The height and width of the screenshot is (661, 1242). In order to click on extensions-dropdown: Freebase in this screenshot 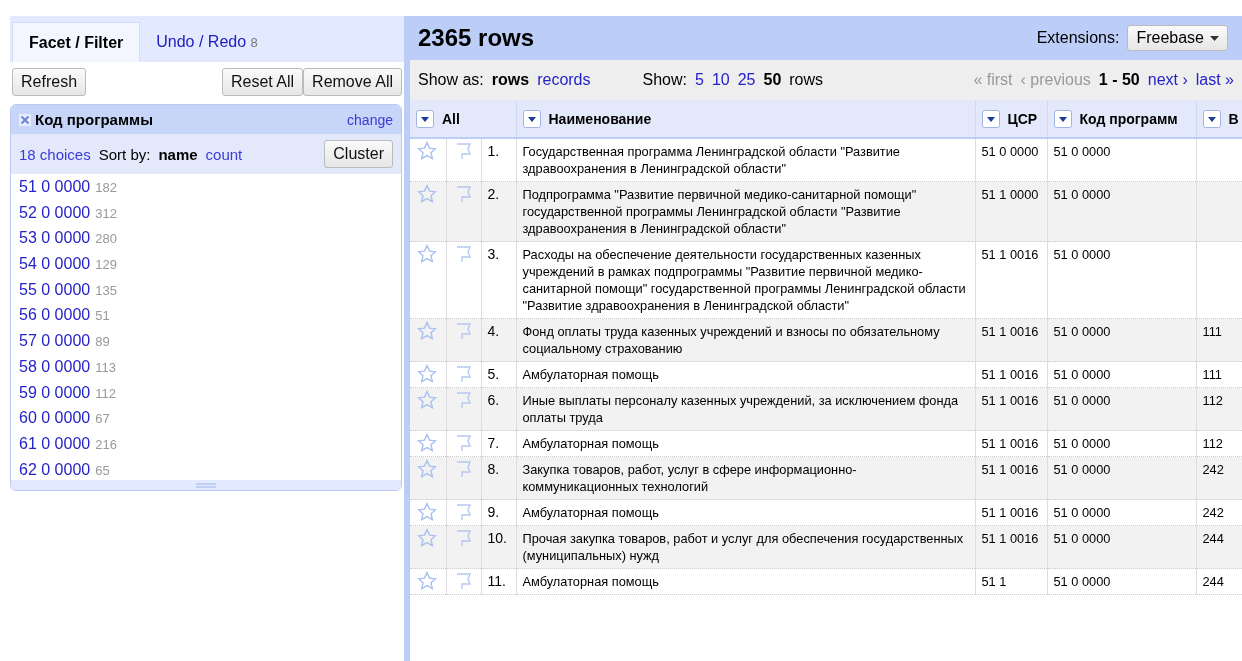, I will do `click(1177, 38)`.